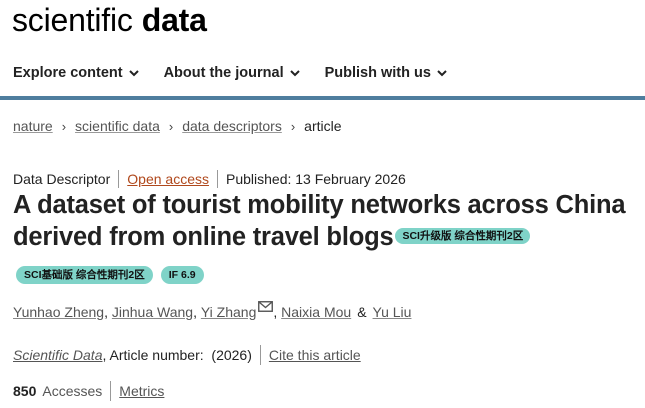 The width and height of the screenshot is (645, 408). Describe the element at coordinates (62, 179) in the screenshot. I see `article-type: Data Descriptor` at that location.